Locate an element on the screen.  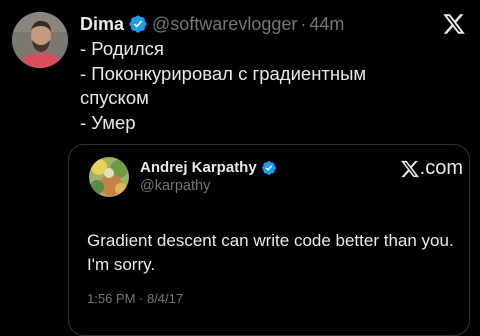
tweet-header: Dima @softwarevlogger · 44m is located at coordinates (212, 24).